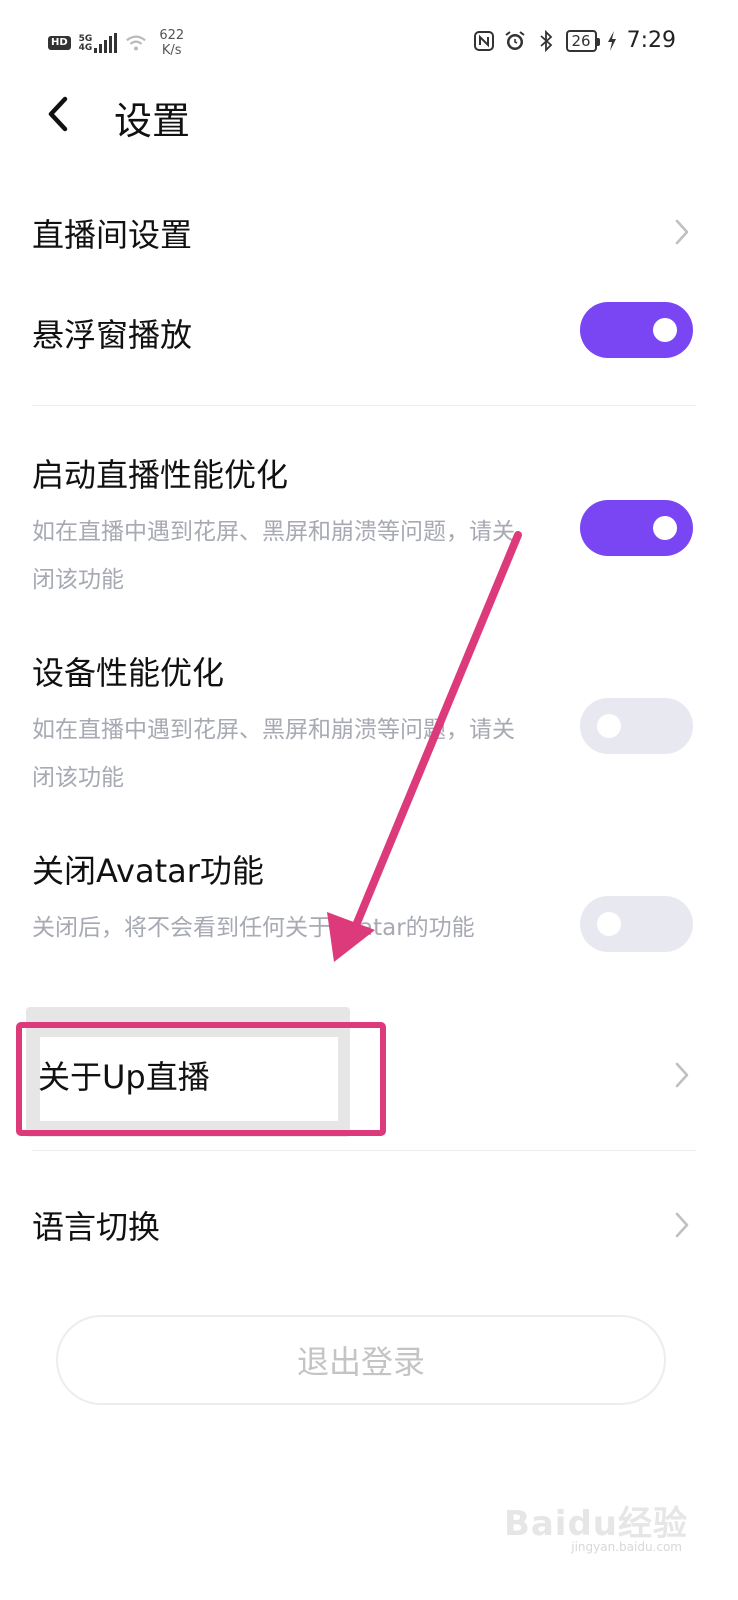  What do you see at coordinates (626, 1547) in the screenshot?
I see `watermark-url: jingyan.baidu.com` at bounding box center [626, 1547].